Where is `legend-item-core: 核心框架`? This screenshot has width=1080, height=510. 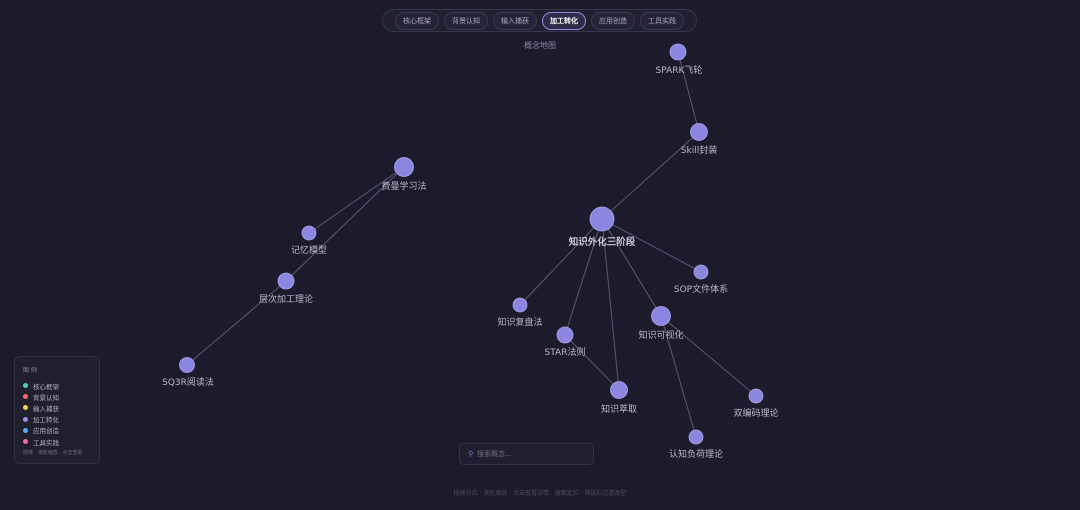 legend-item-core: 核心框架 is located at coordinates (57, 385).